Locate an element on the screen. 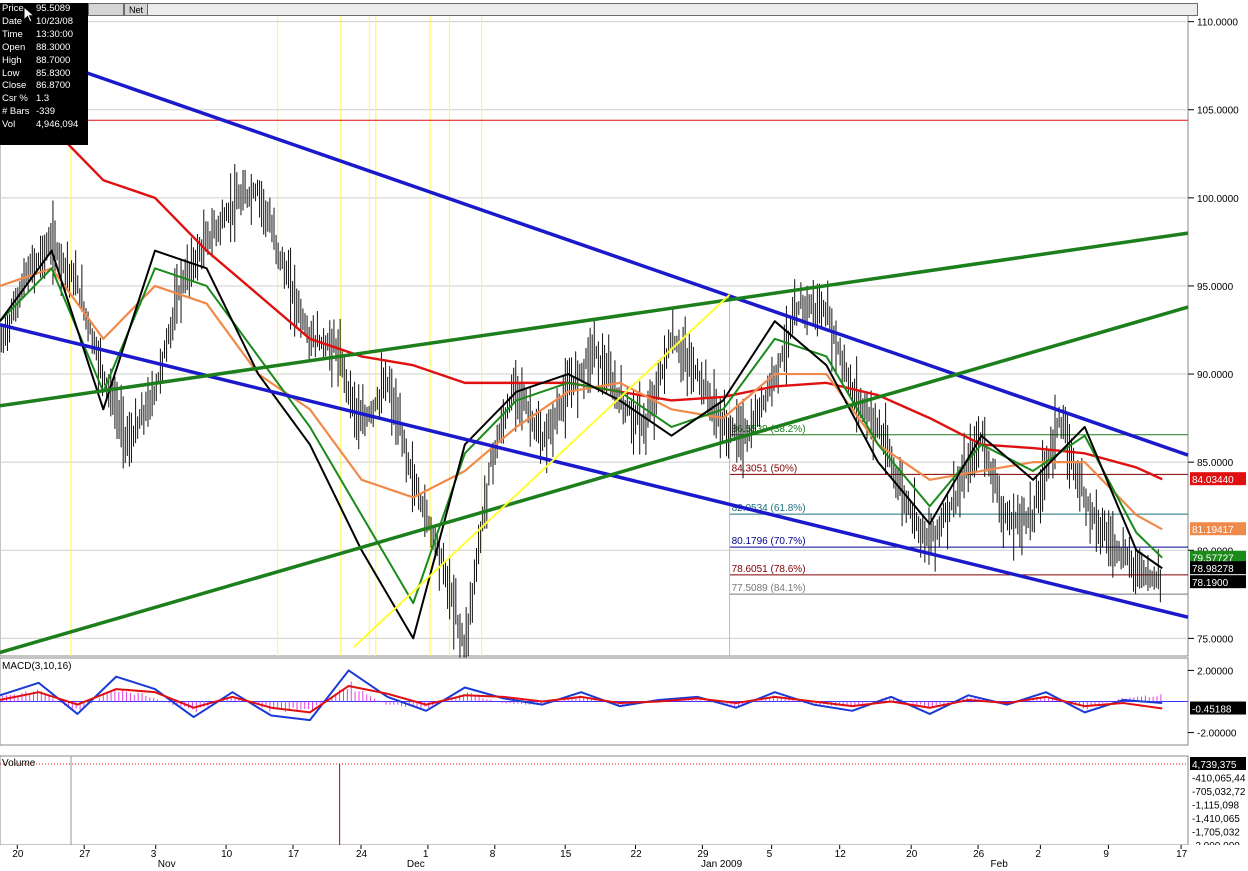  toolbar-button-blank is located at coordinates (106, 9).